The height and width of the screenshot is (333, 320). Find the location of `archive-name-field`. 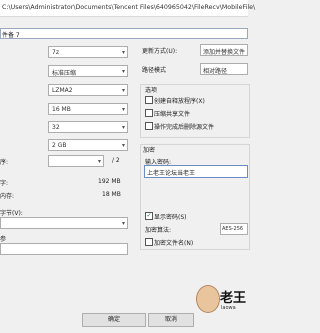

archive-name-field is located at coordinates (124, 33).